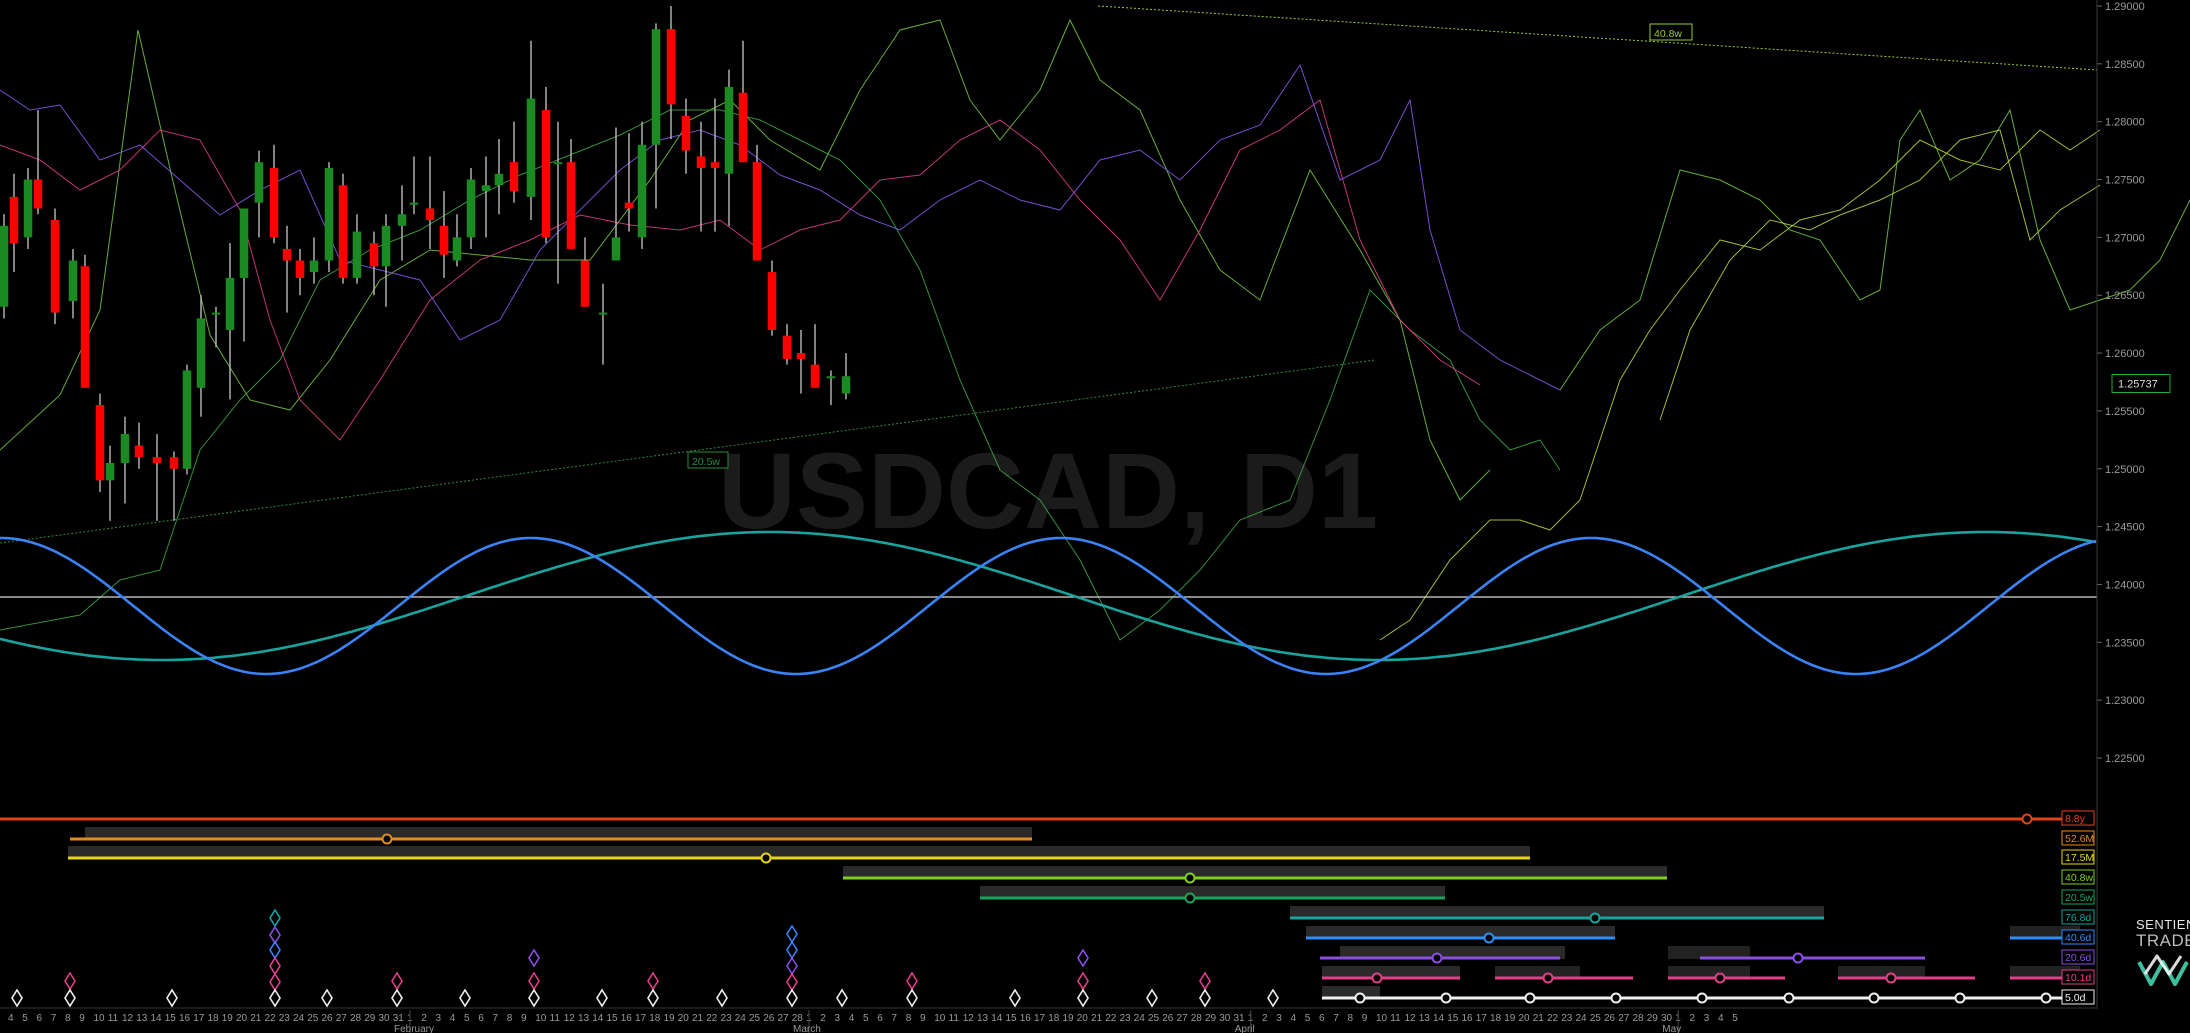 The image size is (2190, 1033). Describe the element at coordinates (983, 1018) in the screenshot. I see `date-tick-label: 13` at that location.